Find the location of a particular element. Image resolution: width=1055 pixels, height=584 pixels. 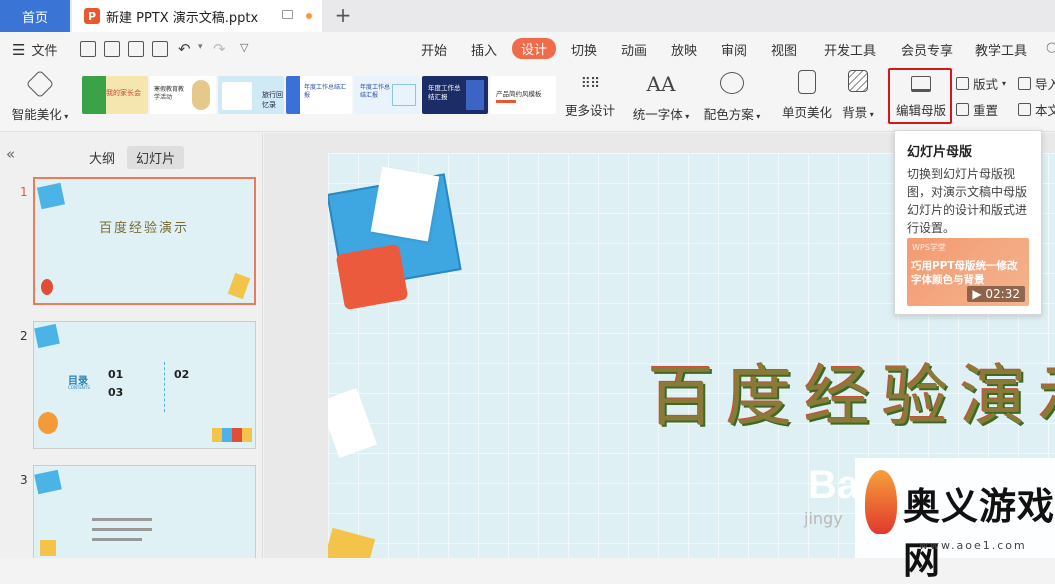

import-button: 导入 is located at coordinates (1036, 83).